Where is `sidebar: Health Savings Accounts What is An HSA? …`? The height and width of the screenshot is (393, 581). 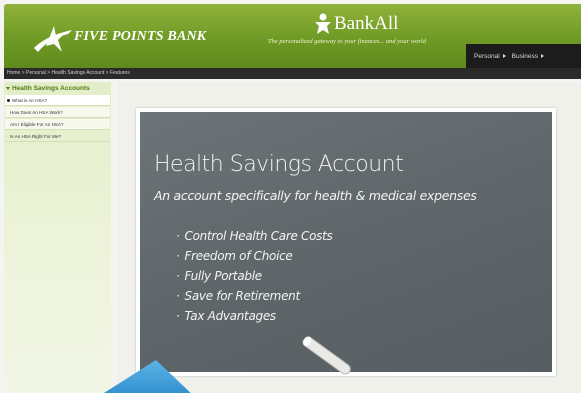 sidebar: Health Savings Accounts What is An HSA? … is located at coordinates (57, 237).